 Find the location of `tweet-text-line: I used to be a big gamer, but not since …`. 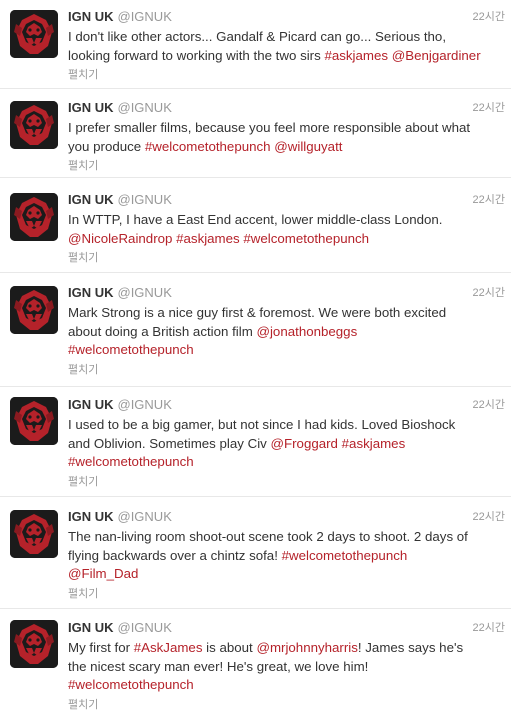

tweet-text-line: I used to be a big gamer, but not since … is located at coordinates (286, 425).